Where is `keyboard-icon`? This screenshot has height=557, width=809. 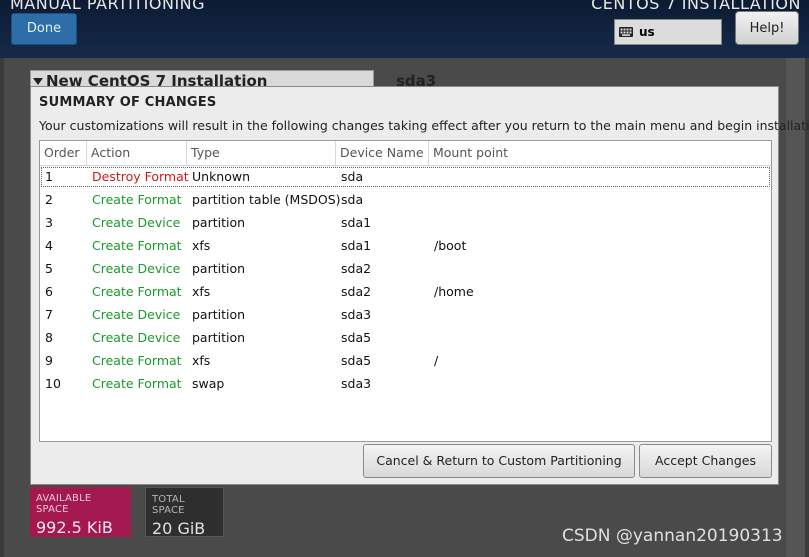 keyboard-icon is located at coordinates (626, 32).